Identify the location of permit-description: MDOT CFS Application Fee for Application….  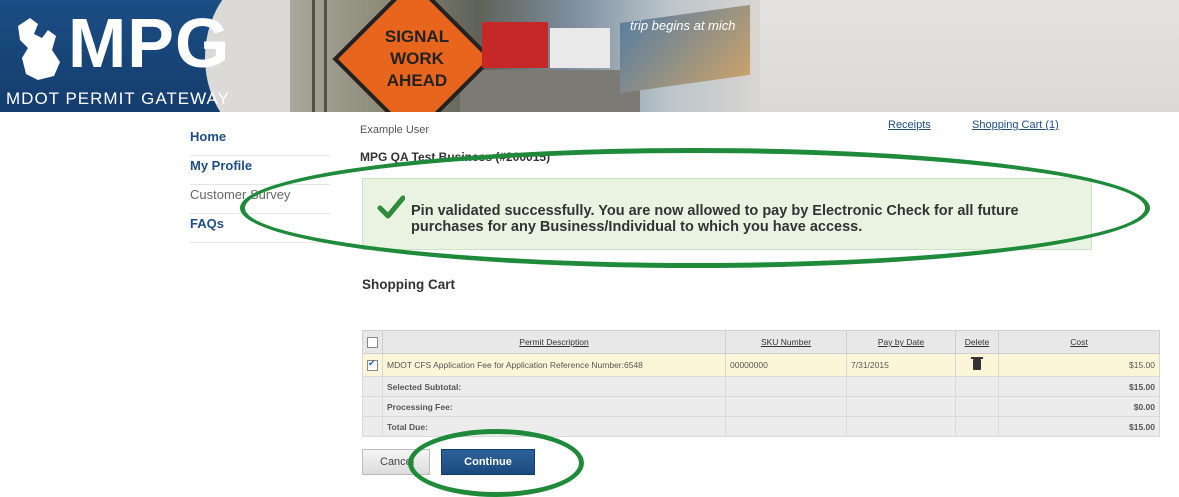
(554, 365).